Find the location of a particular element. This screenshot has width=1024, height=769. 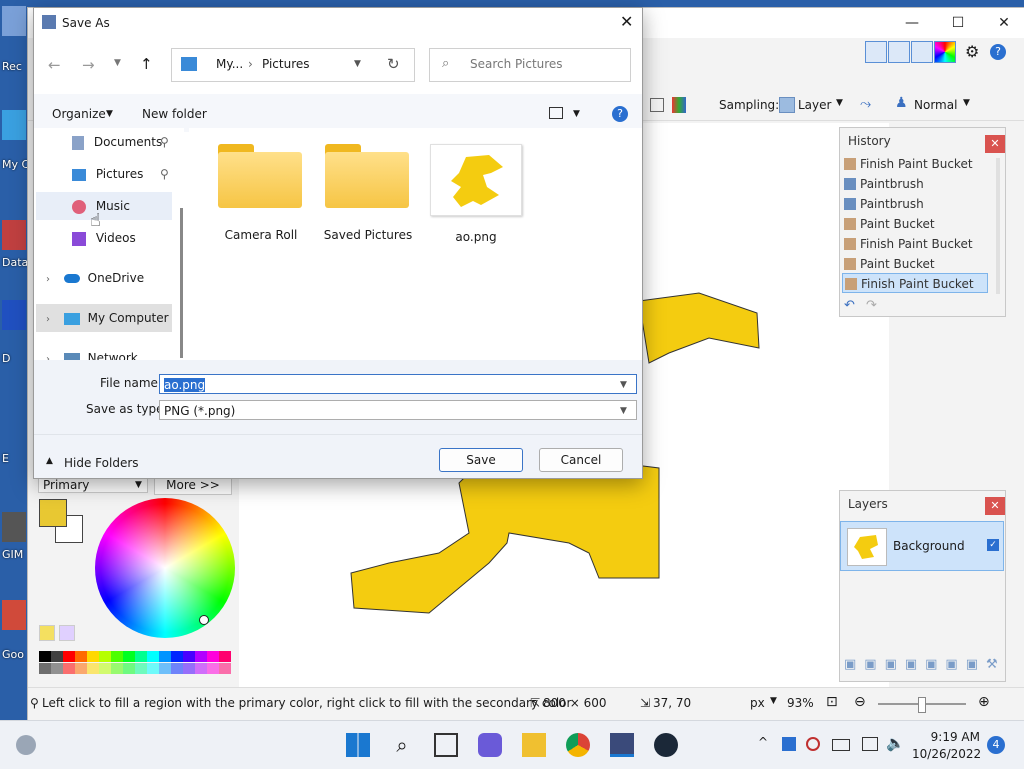

tree-item-videos: Videos is located at coordinates (128, 238).